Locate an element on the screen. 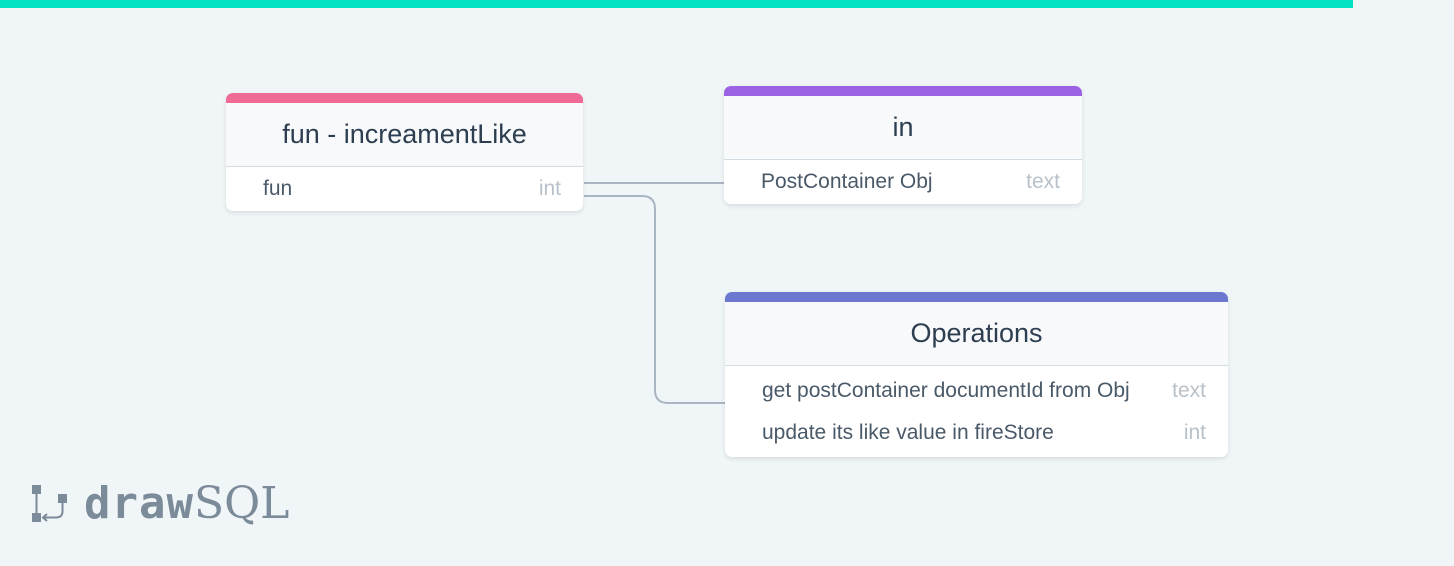 Image resolution: width=1454 pixels, height=566 pixels. table-in: in PostContainer Obj text is located at coordinates (903, 145).